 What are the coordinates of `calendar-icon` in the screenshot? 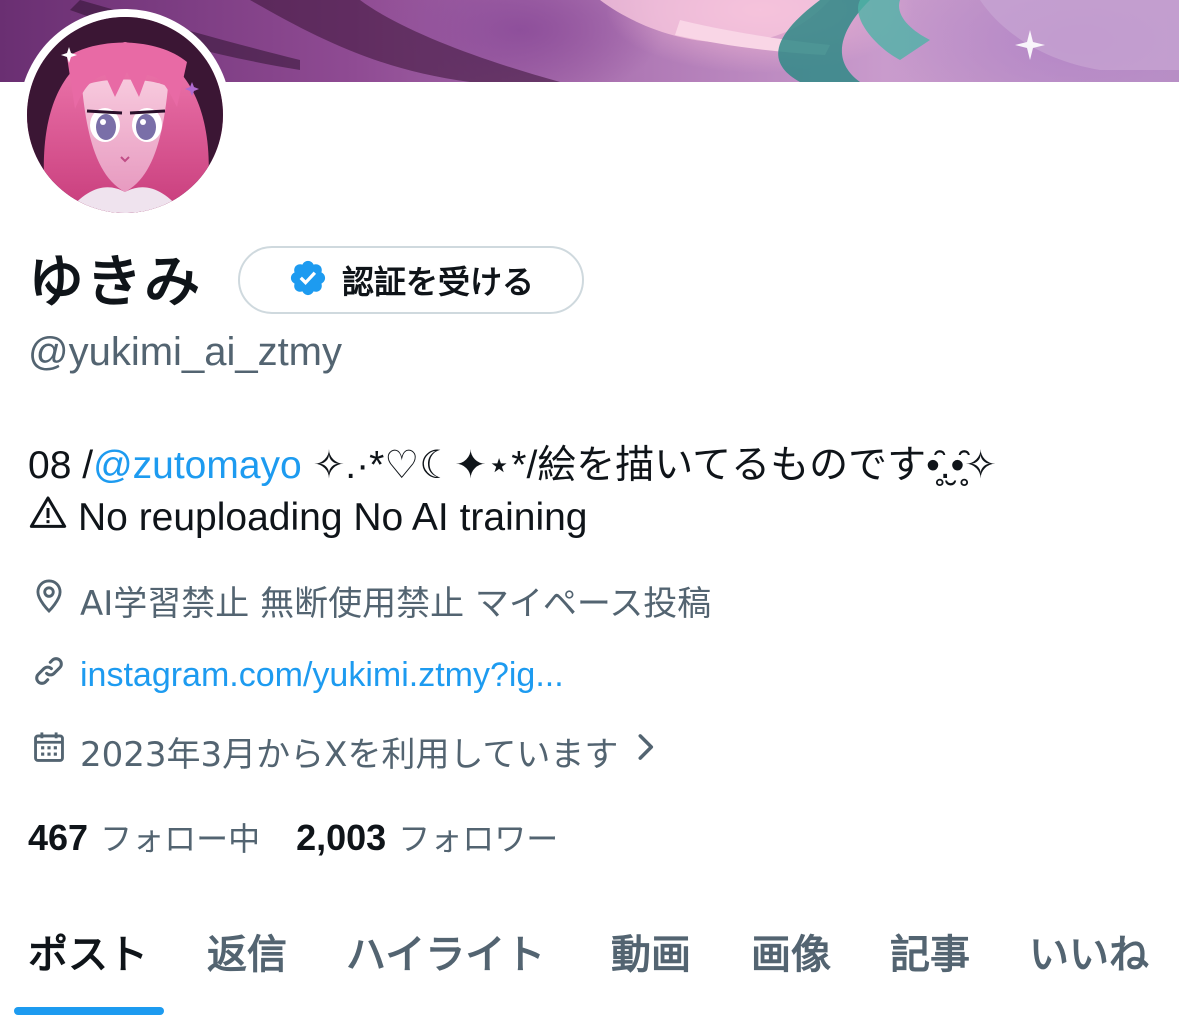 It's located at (49, 751).